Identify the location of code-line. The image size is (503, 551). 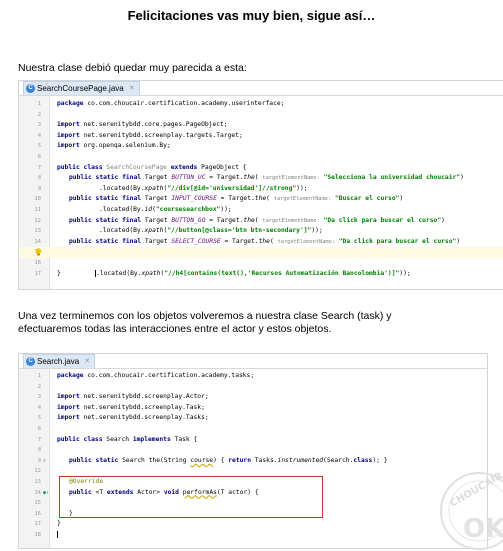
(59, 535).